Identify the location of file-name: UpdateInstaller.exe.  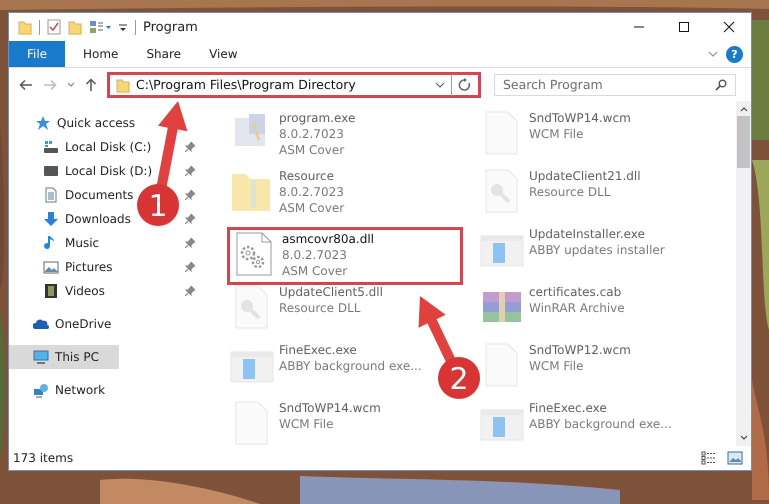
(587, 234).